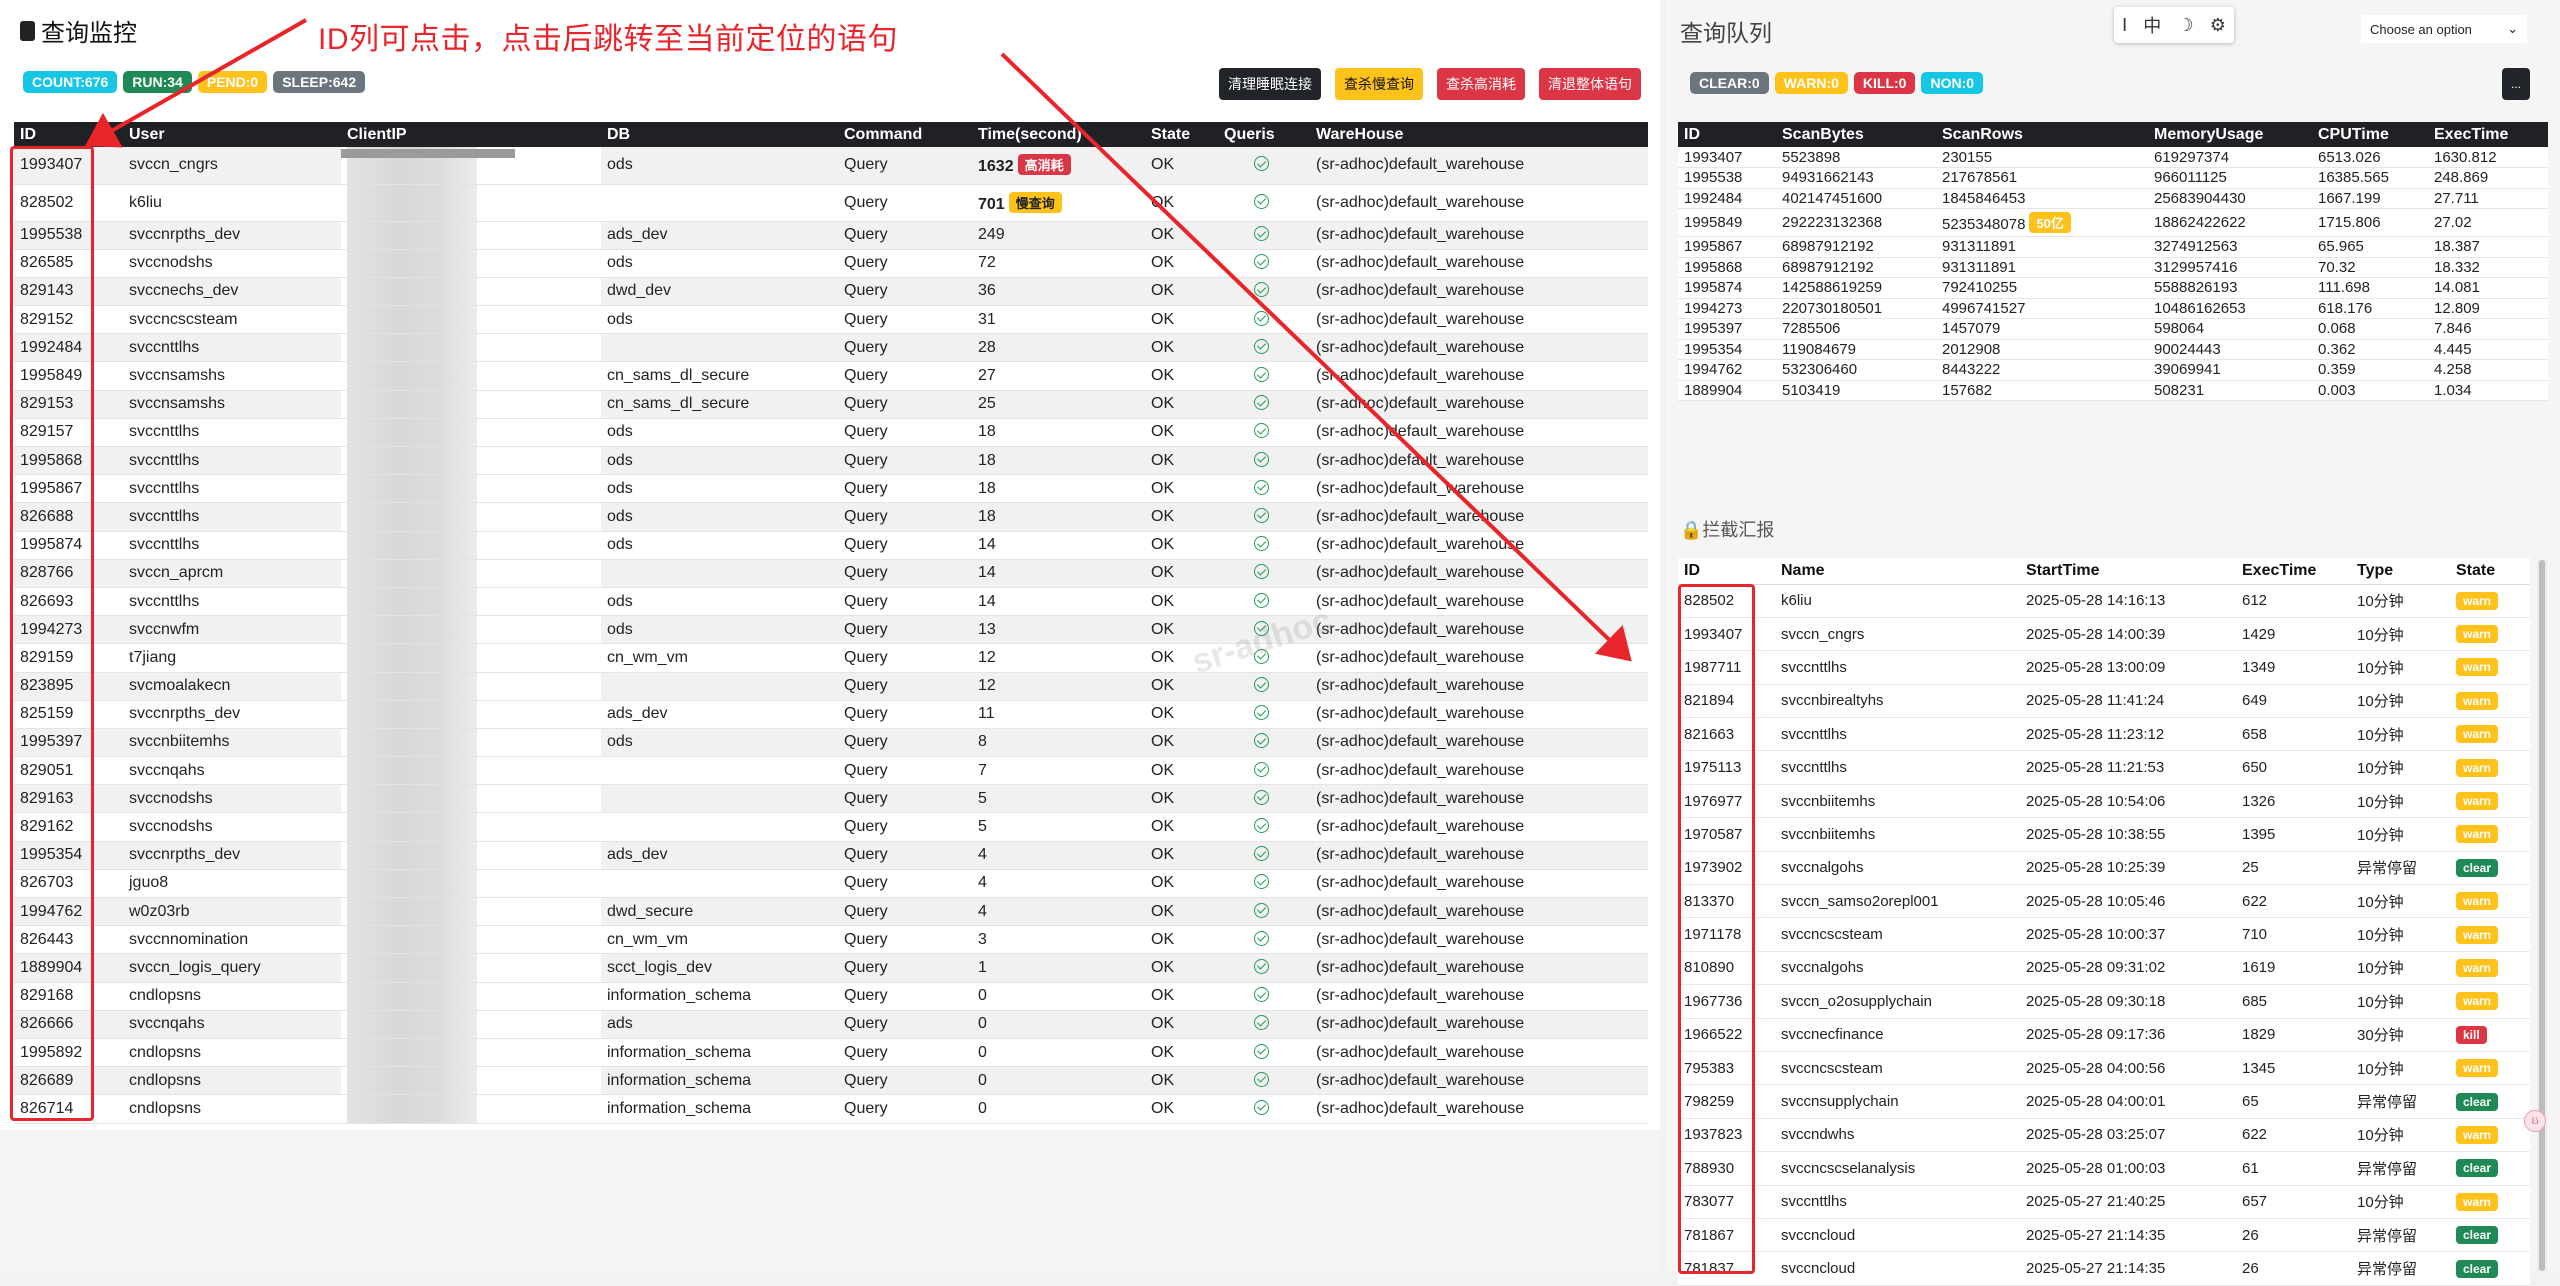 The image size is (2560, 1286). What do you see at coordinates (1726, 834) in the screenshot?
I see `intercept-id-link: 1970587` at bounding box center [1726, 834].